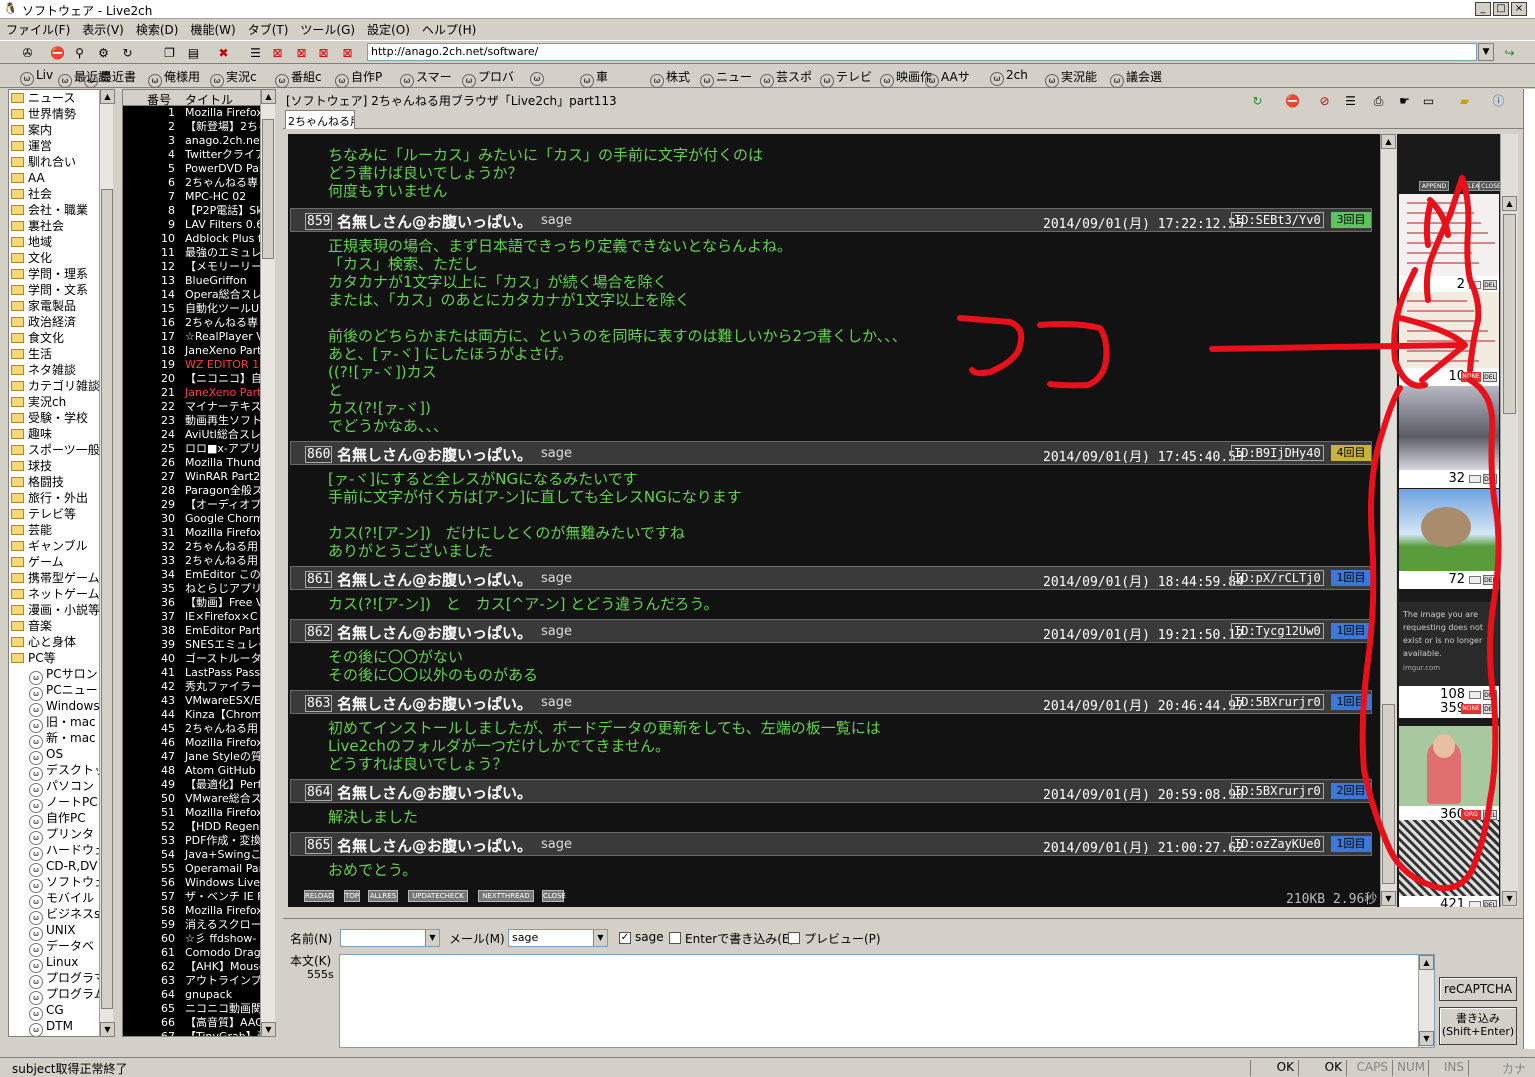 This screenshot has height=1077, width=1535. What do you see at coordinates (319, 703) in the screenshot?
I see `post-number: 863` at bounding box center [319, 703].